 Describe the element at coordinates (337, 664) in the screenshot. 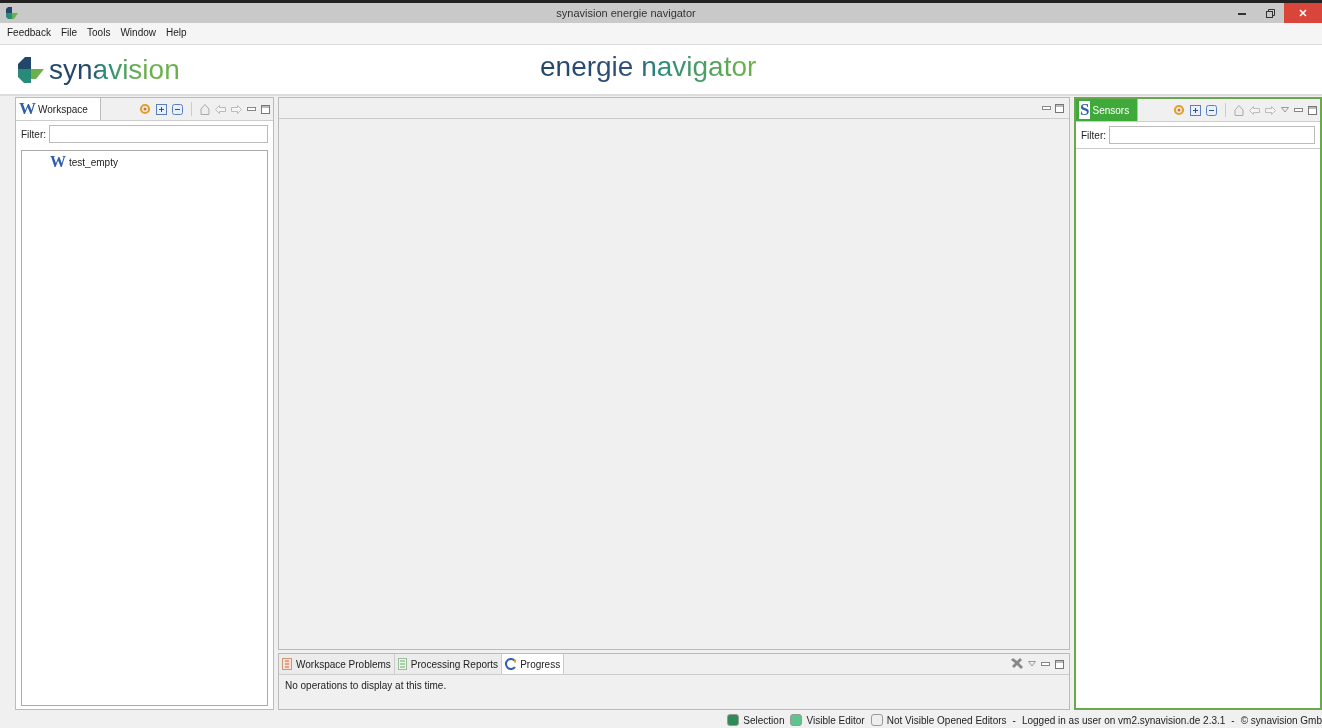

I see `view-tab: Workspace Problems` at that location.